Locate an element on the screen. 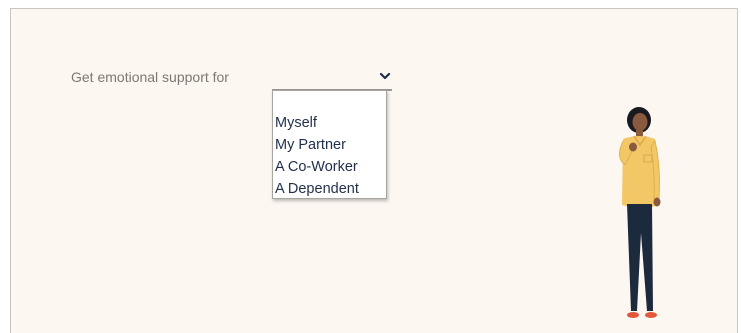 The image size is (741, 333). support-prompt-label: Get emotional support for is located at coordinates (150, 77).